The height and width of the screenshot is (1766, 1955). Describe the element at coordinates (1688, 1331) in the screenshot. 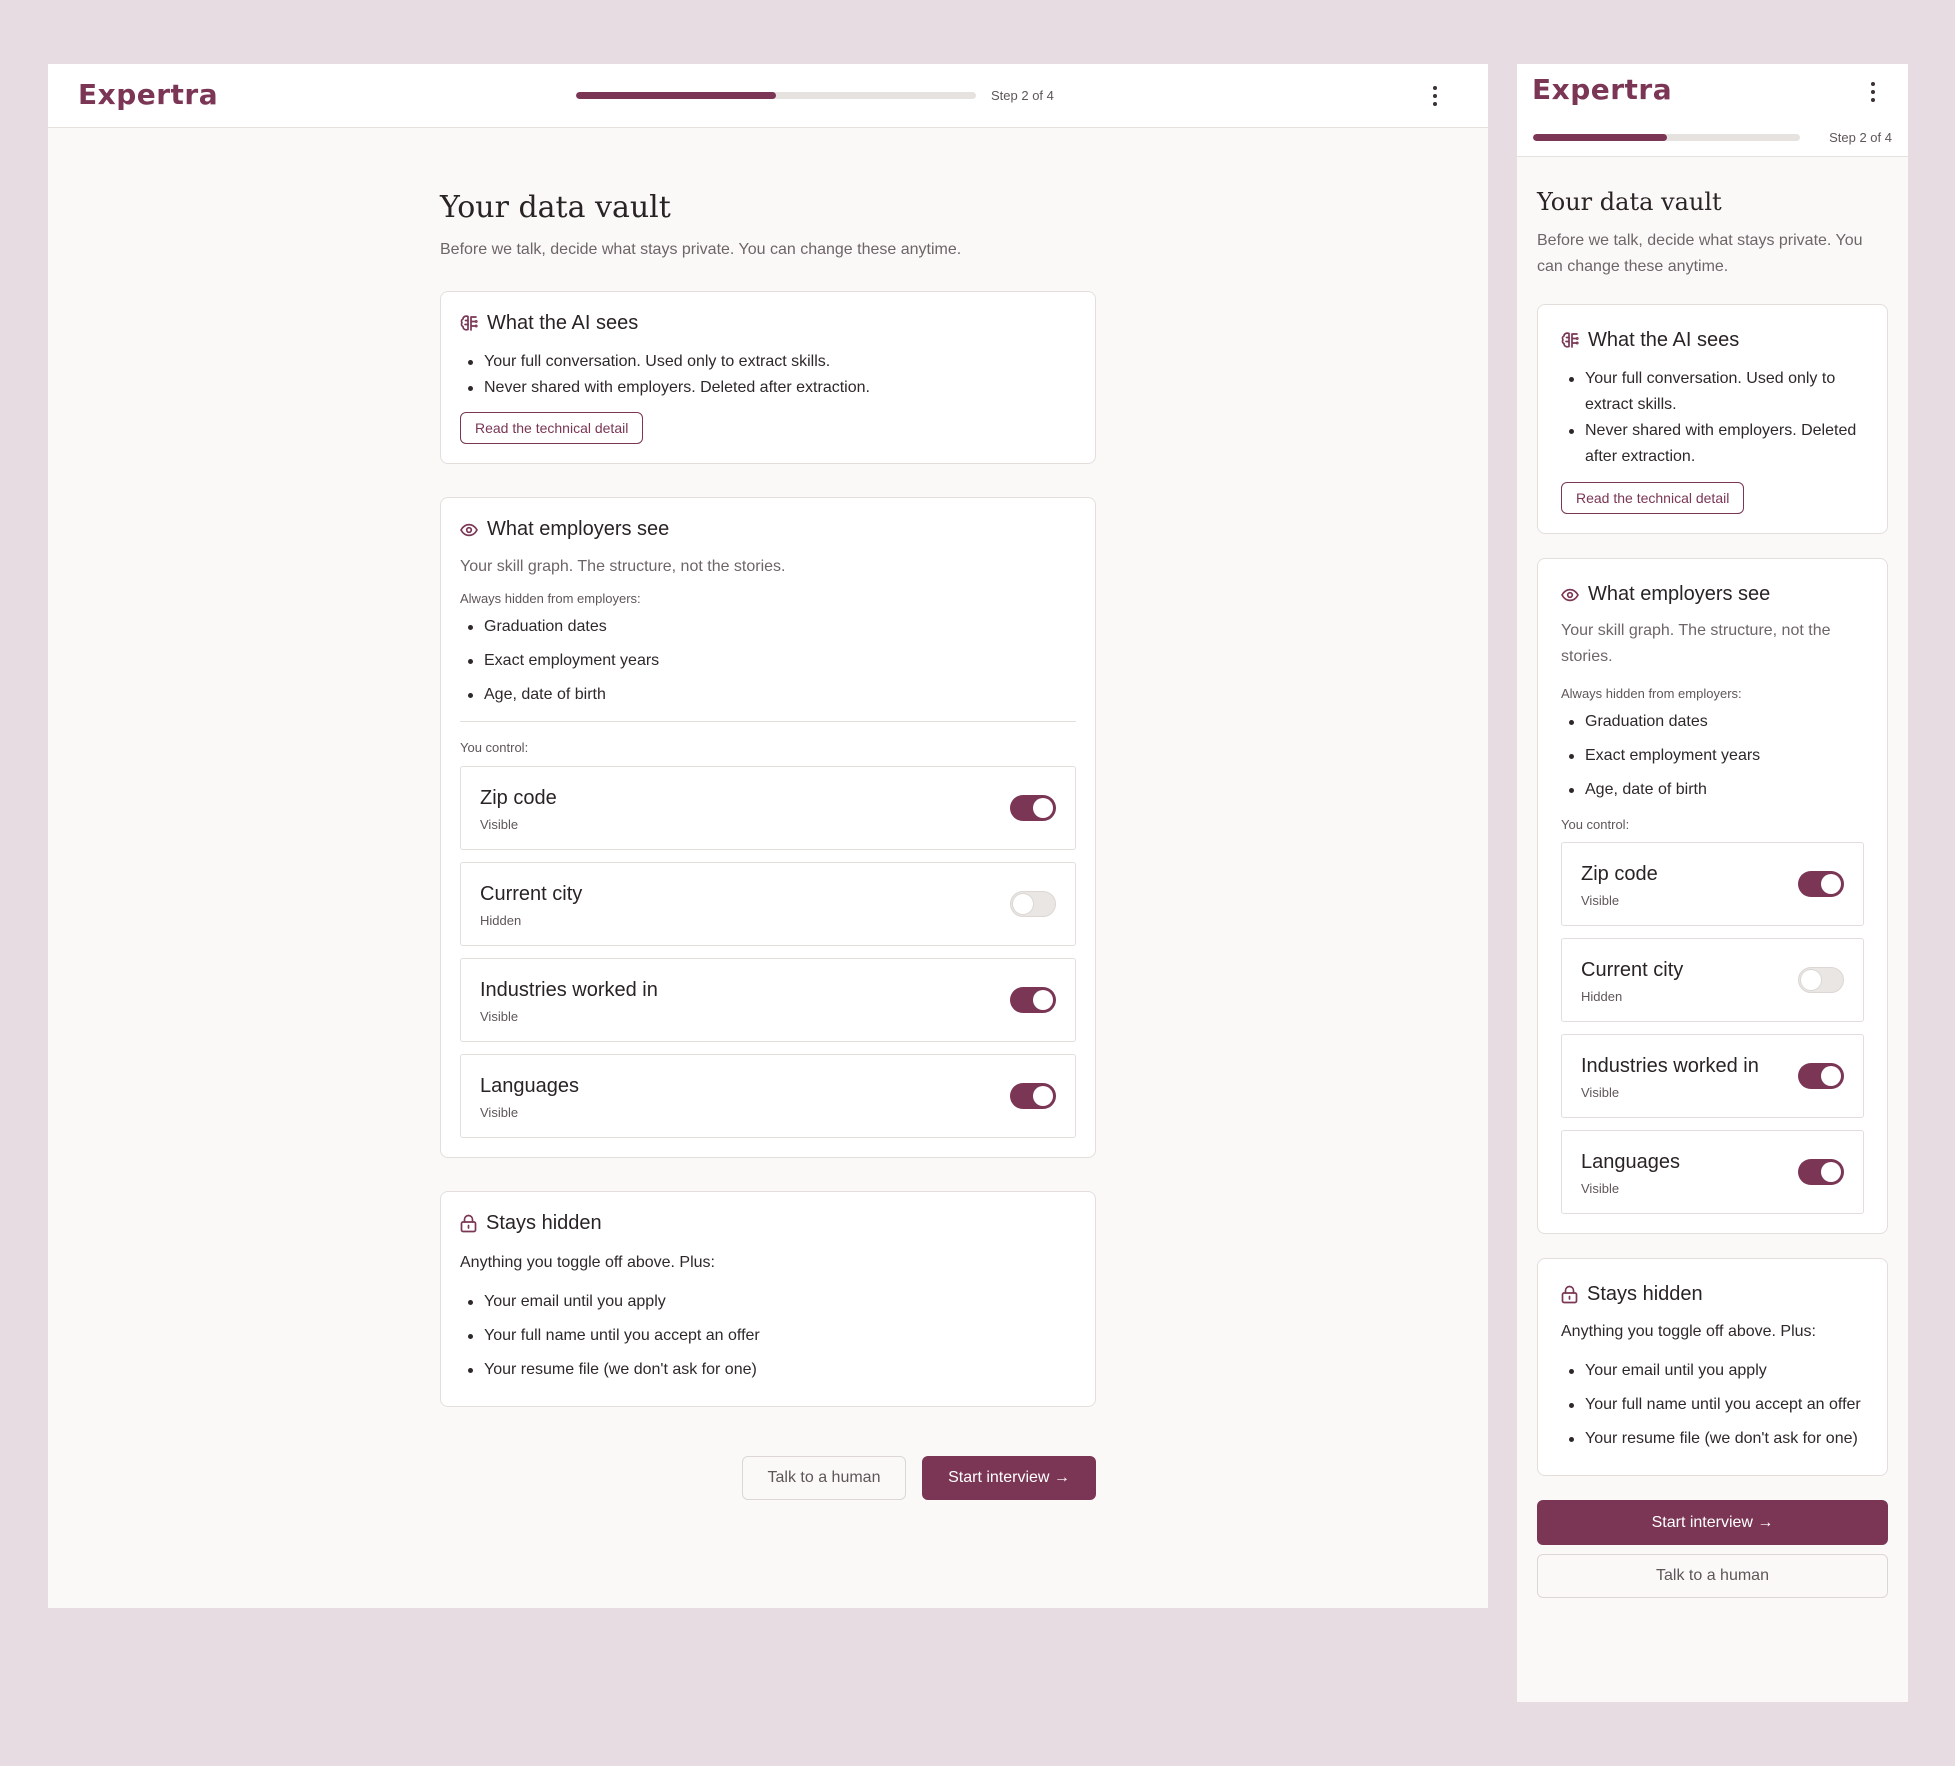

I see `stays-hidden-intro: Anything you toggle off above. Plus:` at that location.